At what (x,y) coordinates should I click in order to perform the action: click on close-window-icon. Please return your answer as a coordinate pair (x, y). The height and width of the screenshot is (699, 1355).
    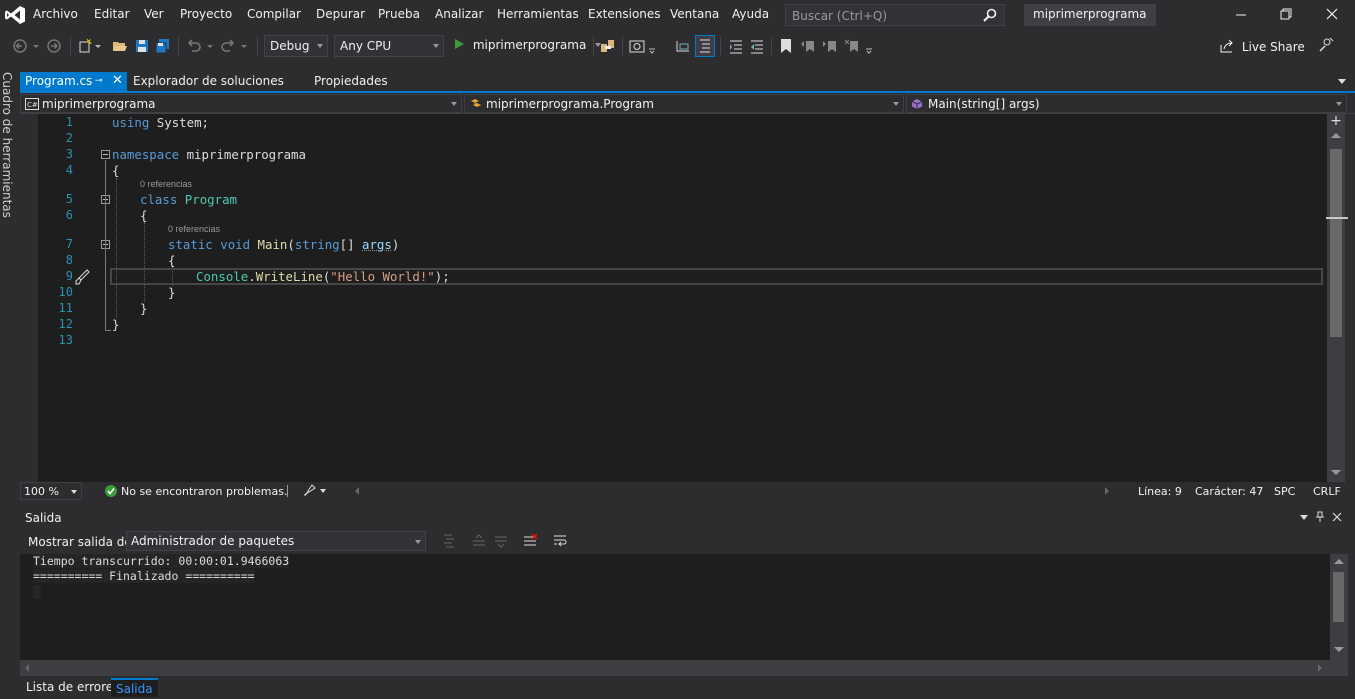
    Looking at the image, I should click on (1332, 14).